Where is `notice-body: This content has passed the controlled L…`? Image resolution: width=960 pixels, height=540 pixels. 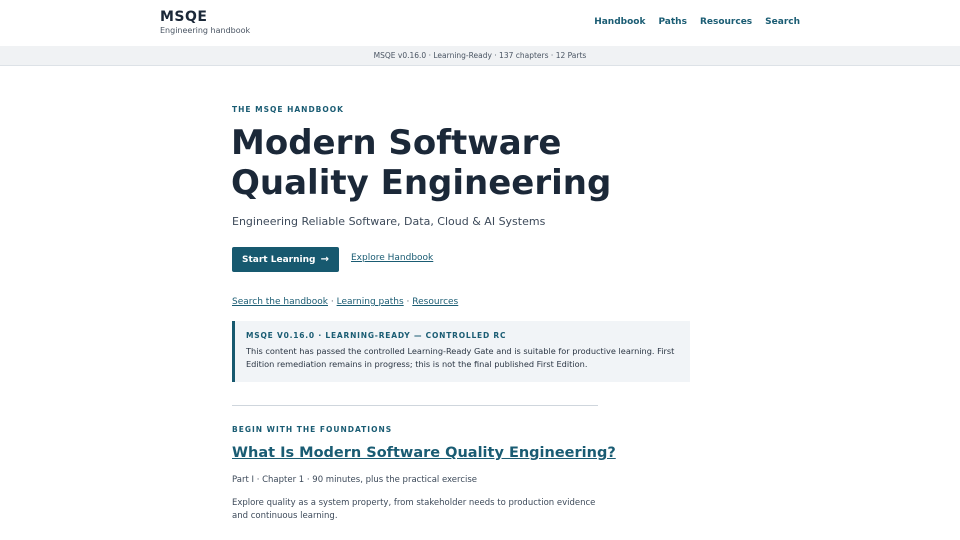
notice-body: This content has passed the controlled L… is located at coordinates (460, 357).